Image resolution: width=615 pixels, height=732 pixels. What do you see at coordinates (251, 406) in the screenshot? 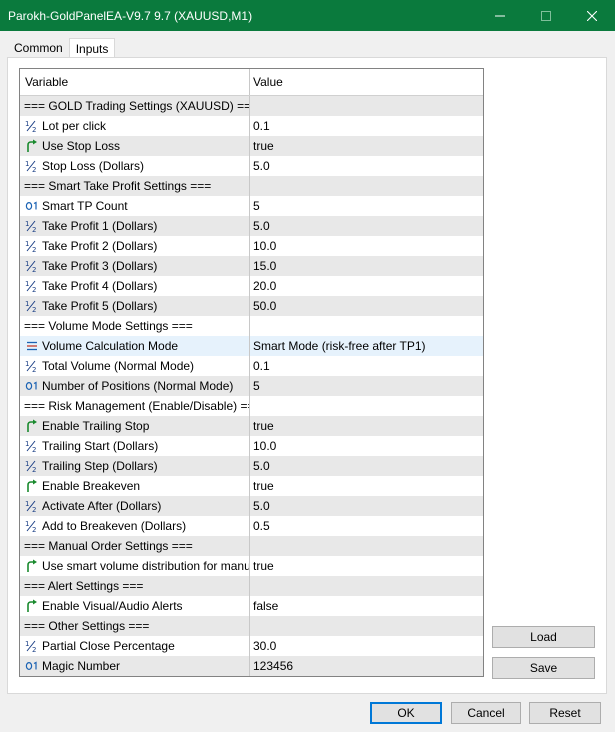
I see `section-row: === Risk Management (Enable/Disable) ===` at bounding box center [251, 406].